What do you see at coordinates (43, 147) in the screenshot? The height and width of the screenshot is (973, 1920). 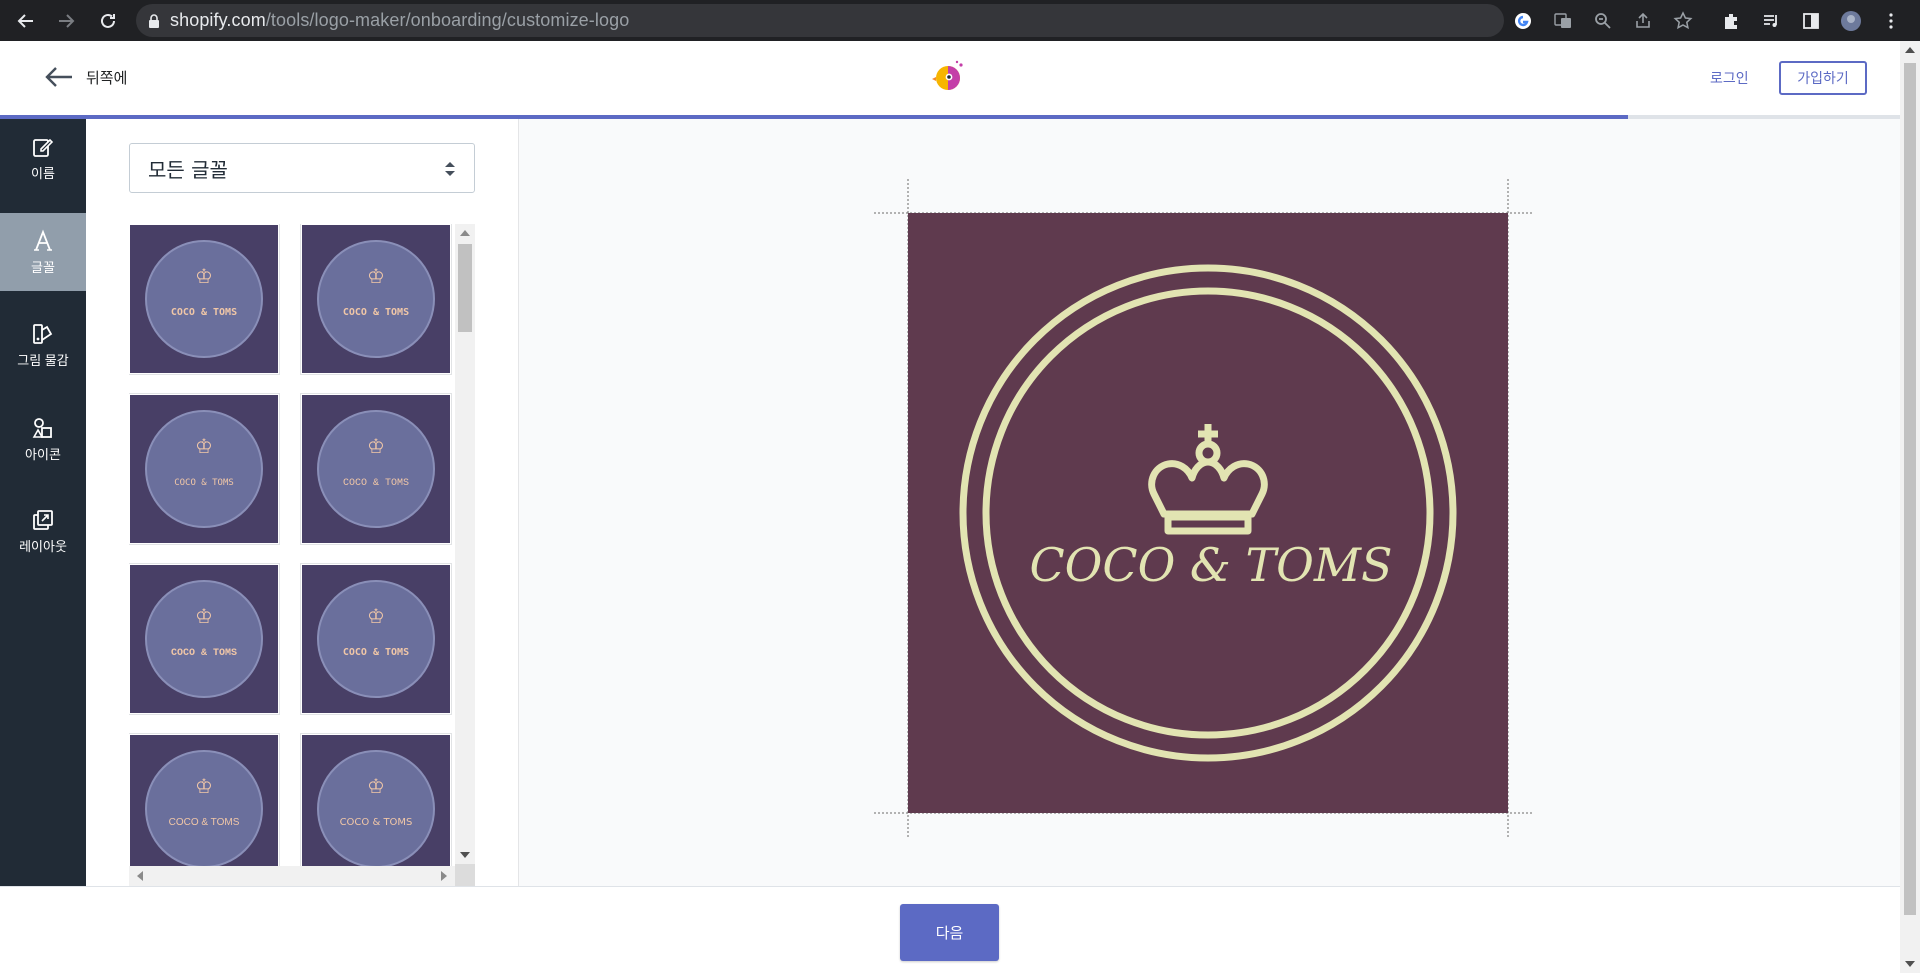 I see `edit-icon` at bounding box center [43, 147].